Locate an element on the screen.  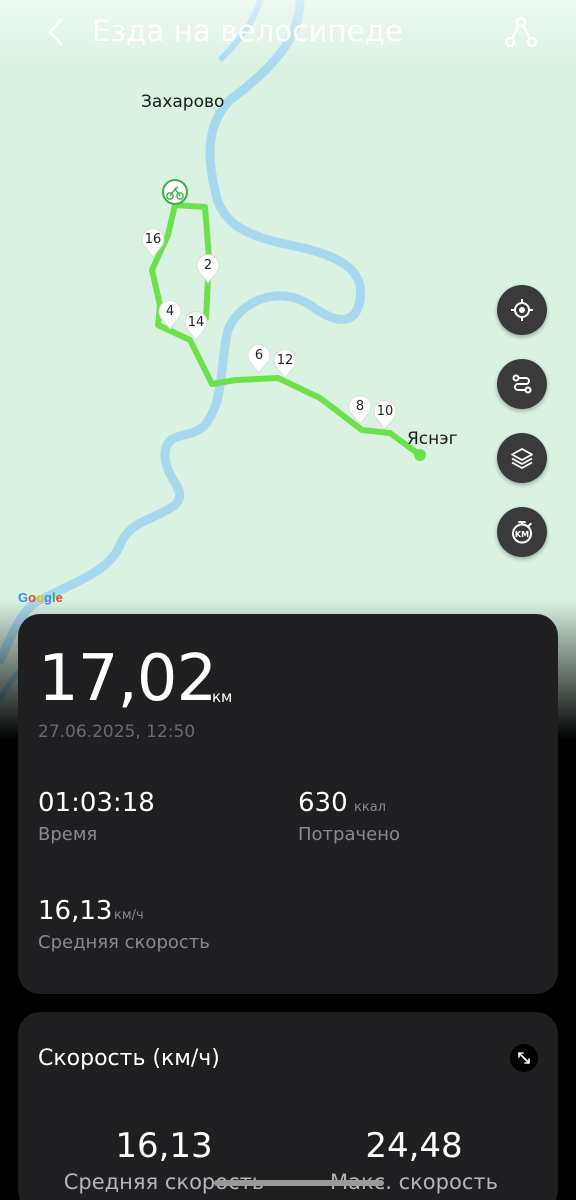
place-label: Яснэг is located at coordinates (432, 439).